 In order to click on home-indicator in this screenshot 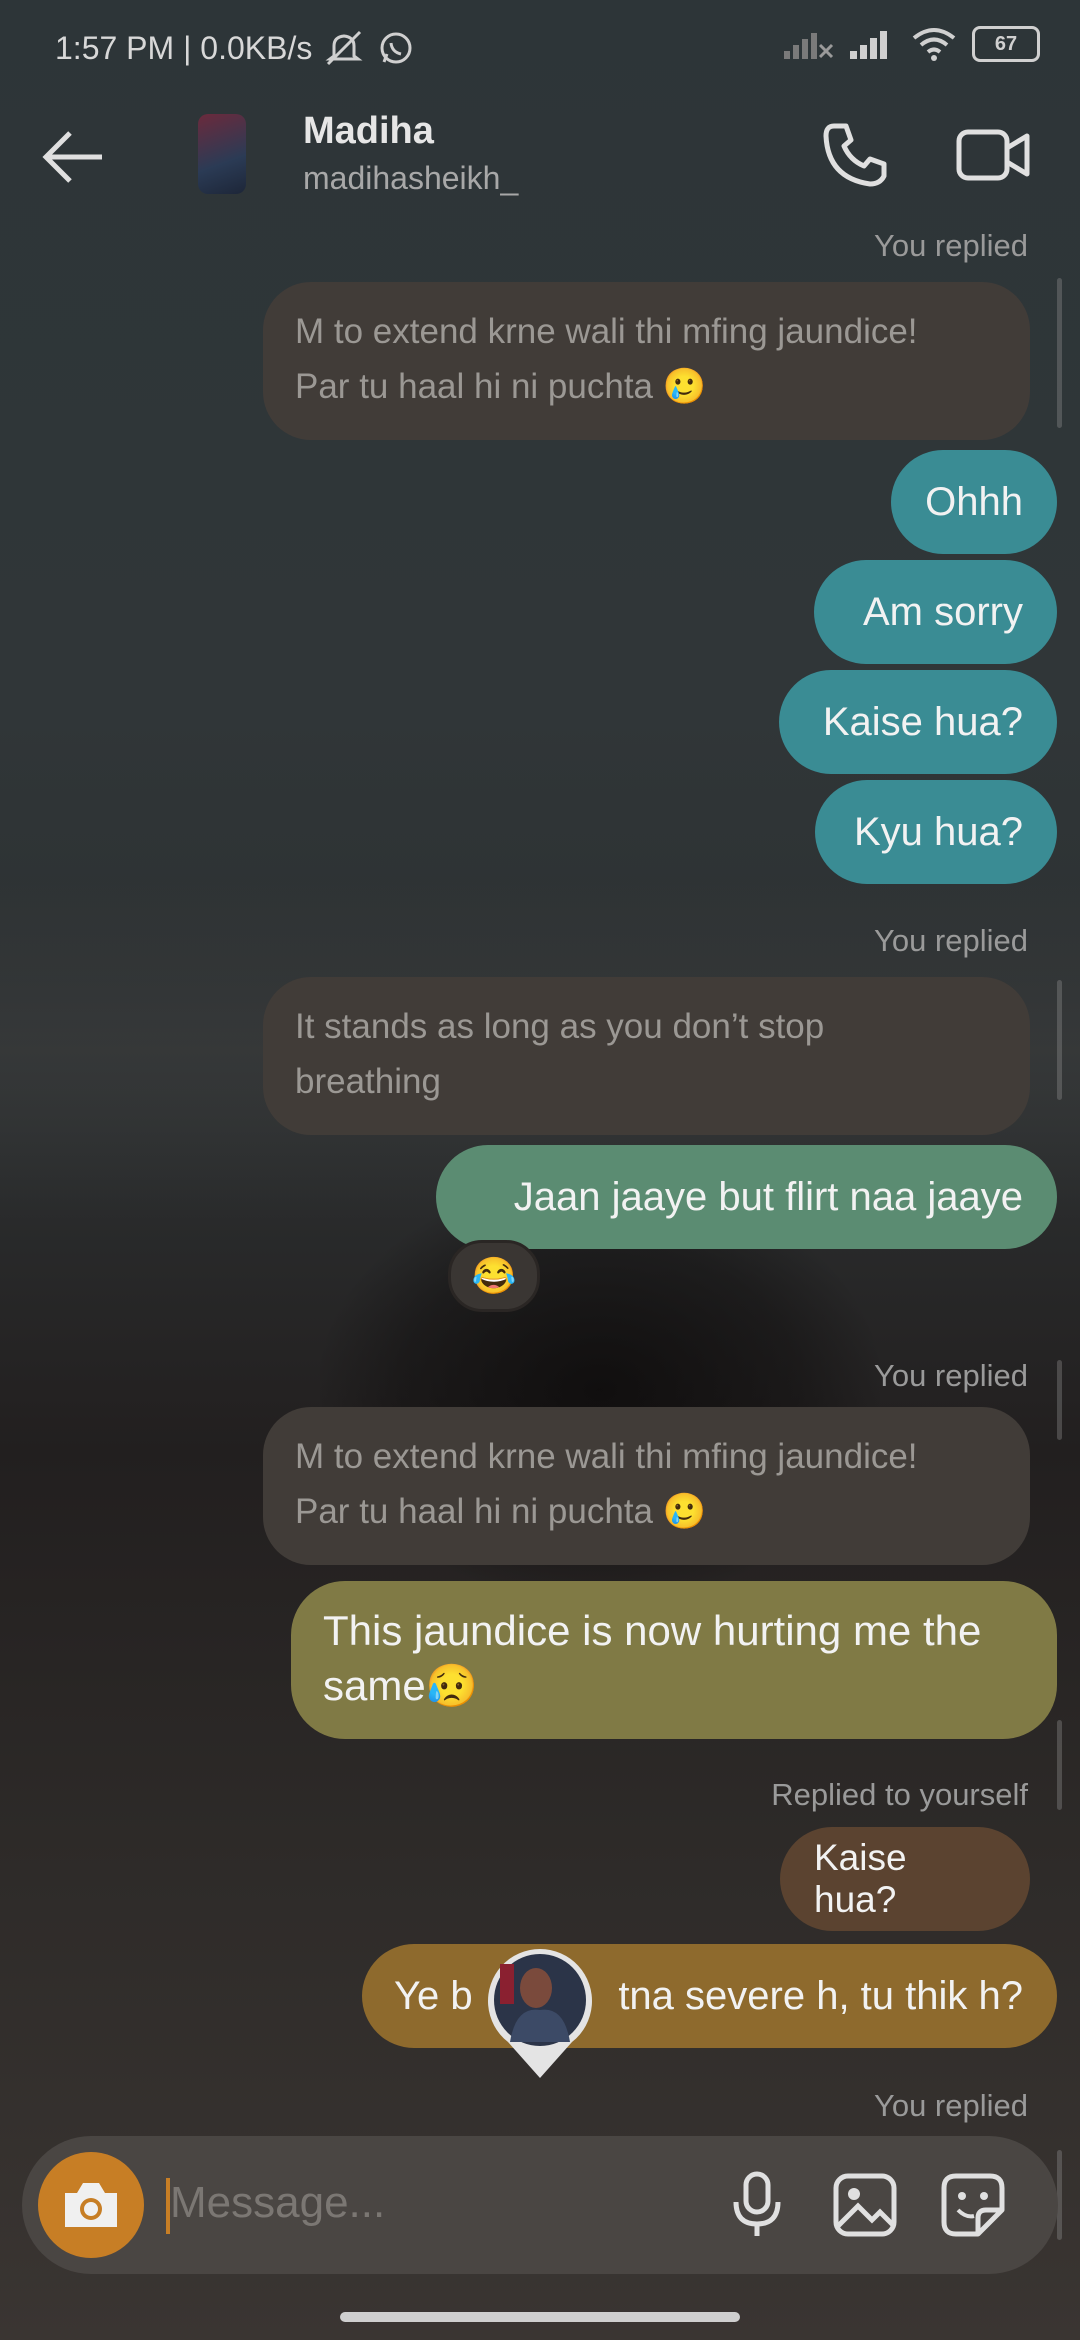, I will do `click(540, 2317)`.